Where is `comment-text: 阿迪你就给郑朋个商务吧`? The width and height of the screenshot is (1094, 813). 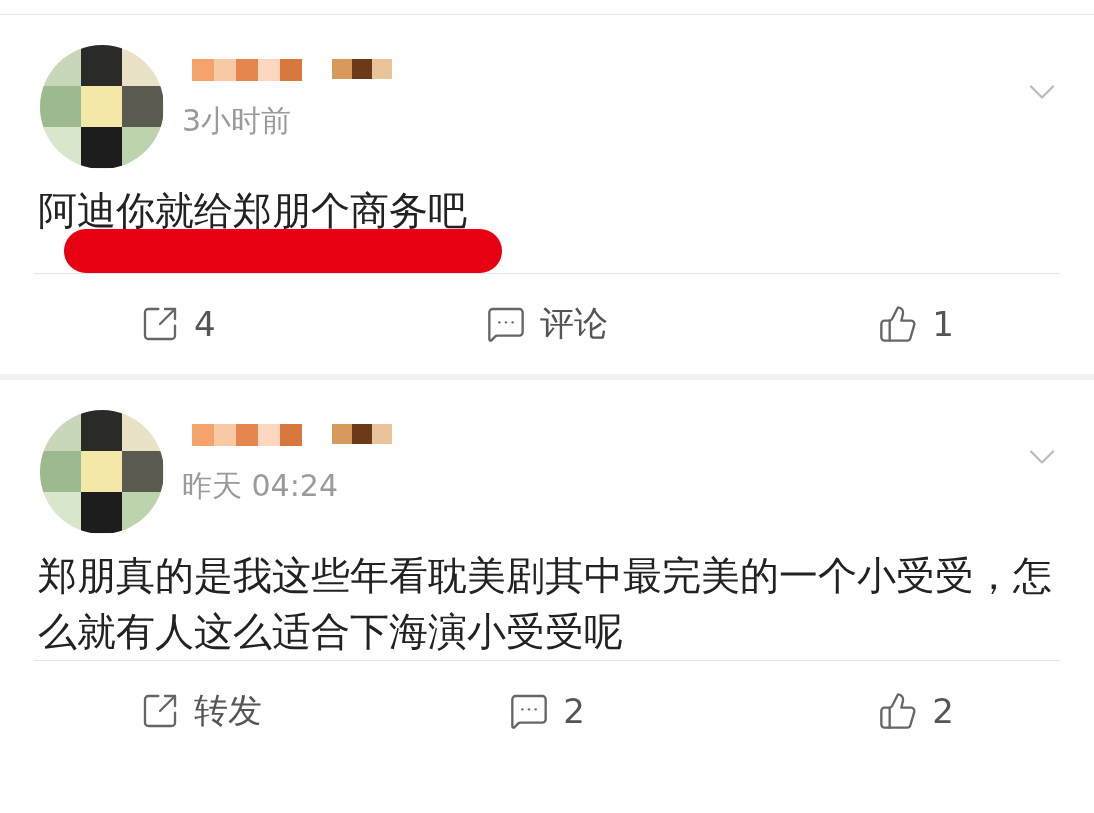
comment-text: 阿迪你就给郑朋个商务吧 is located at coordinates (252, 211).